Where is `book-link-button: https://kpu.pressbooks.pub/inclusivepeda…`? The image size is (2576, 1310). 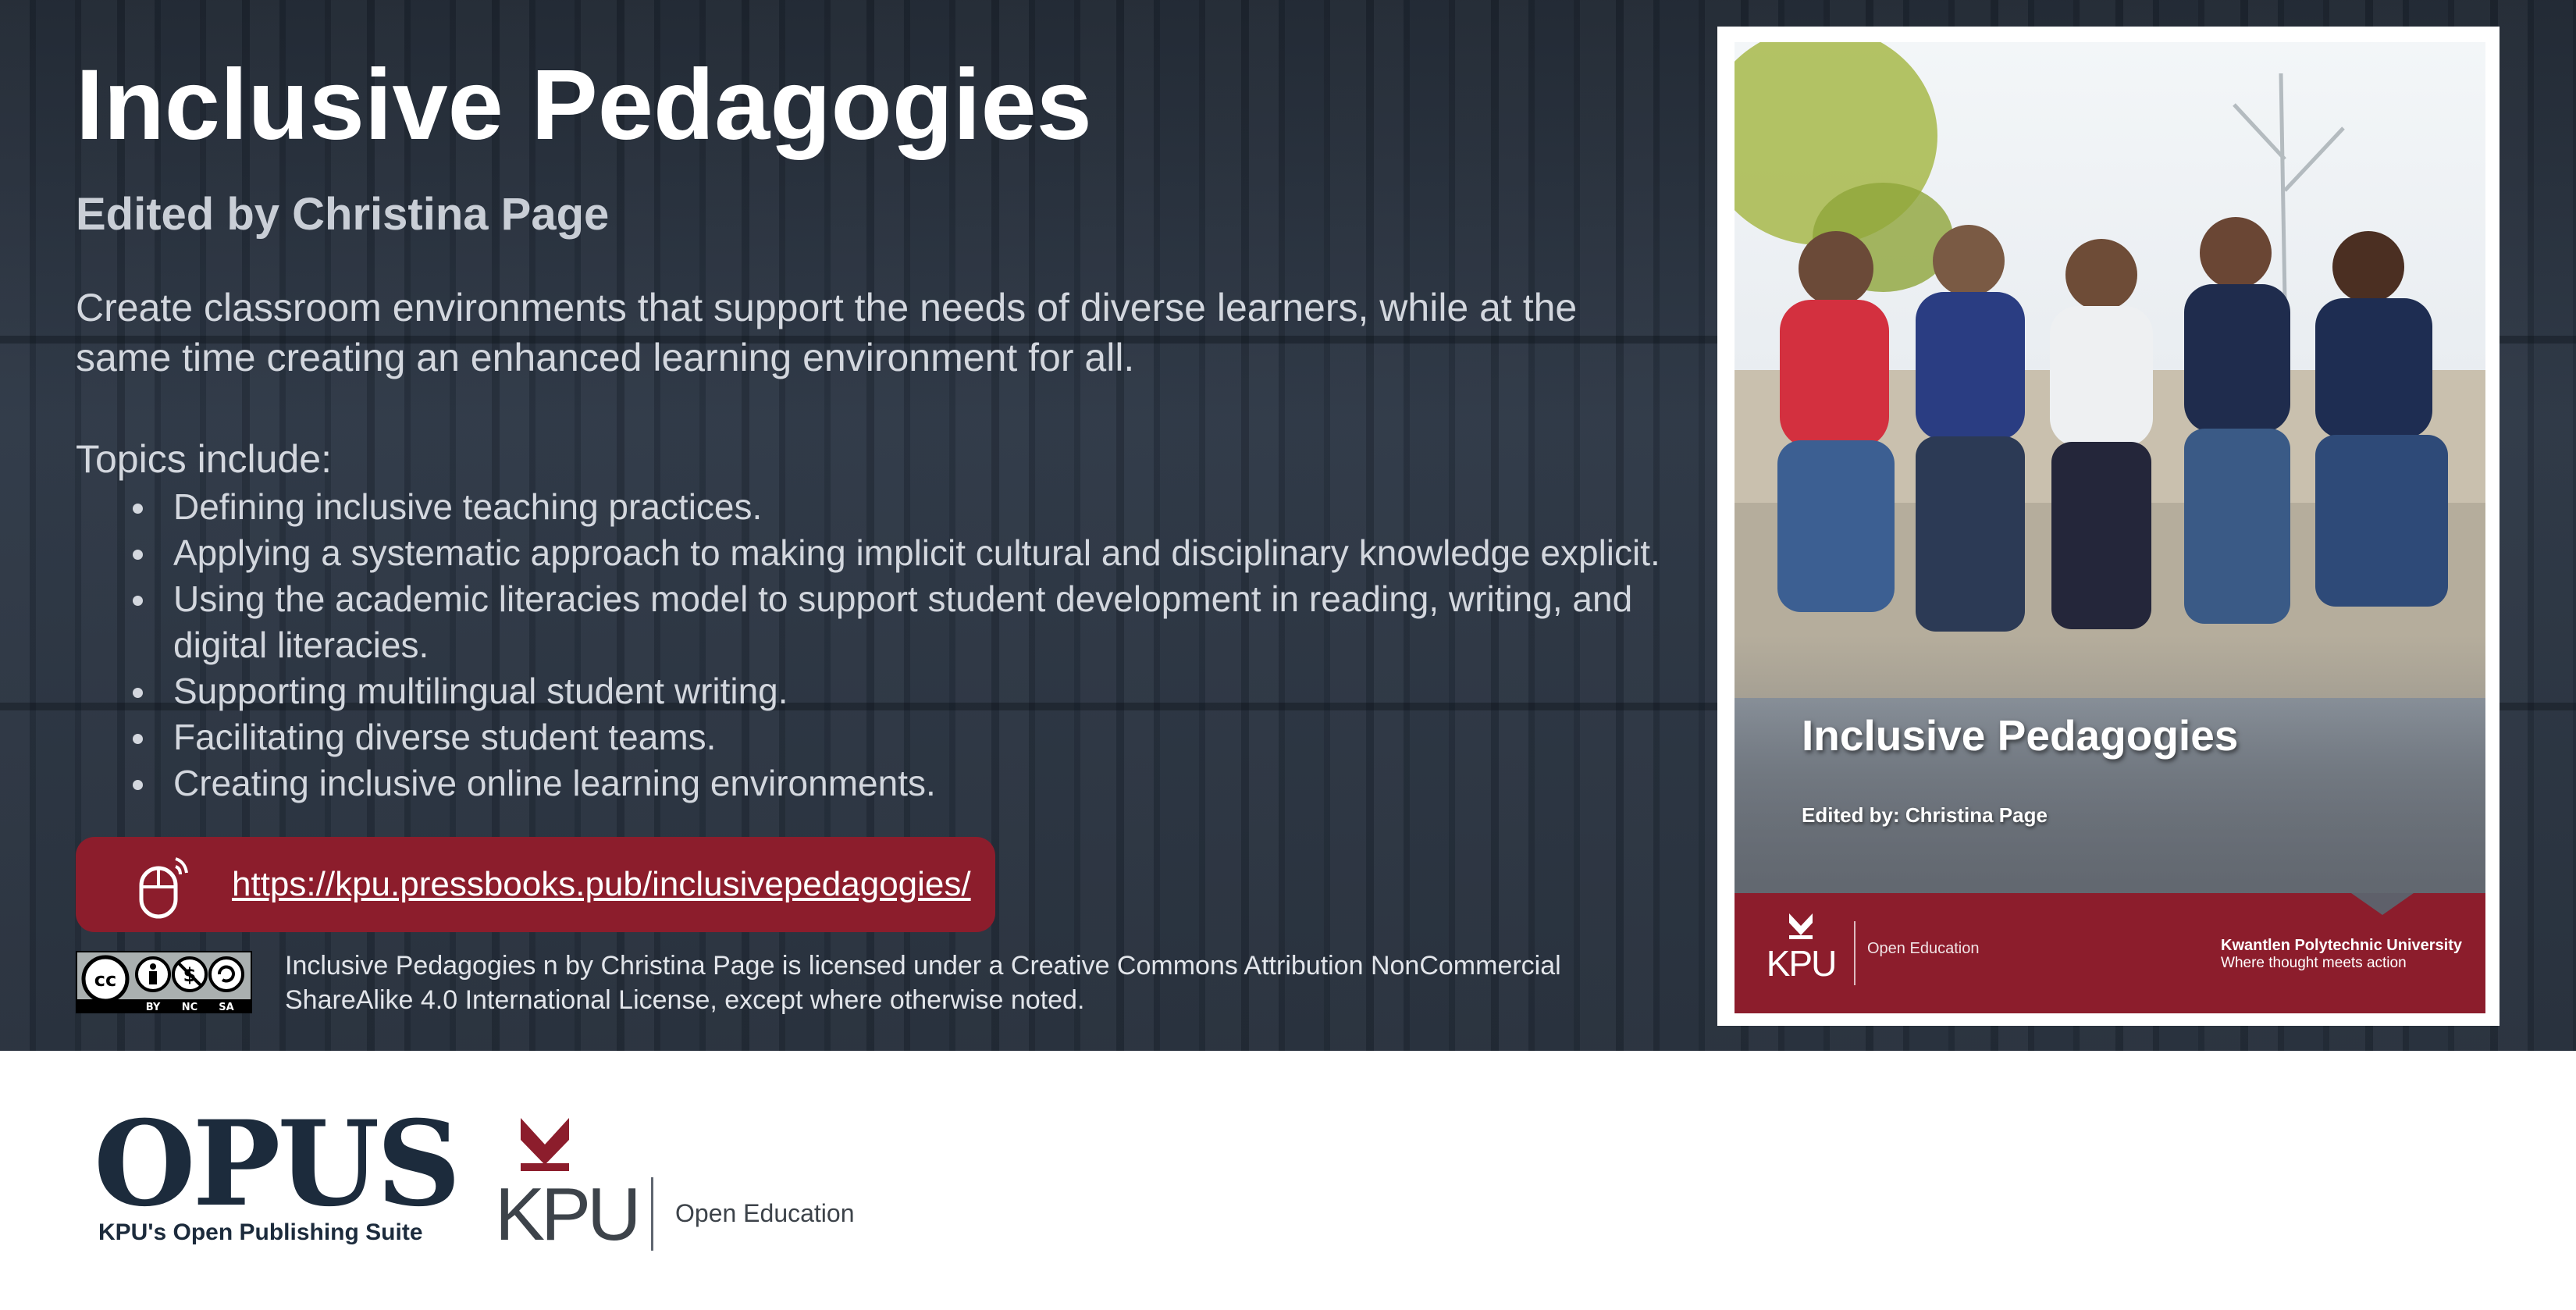 book-link-button: https://kpu.pressbooks.pub/inclusivepeda… is located at coordinates (535, 884).